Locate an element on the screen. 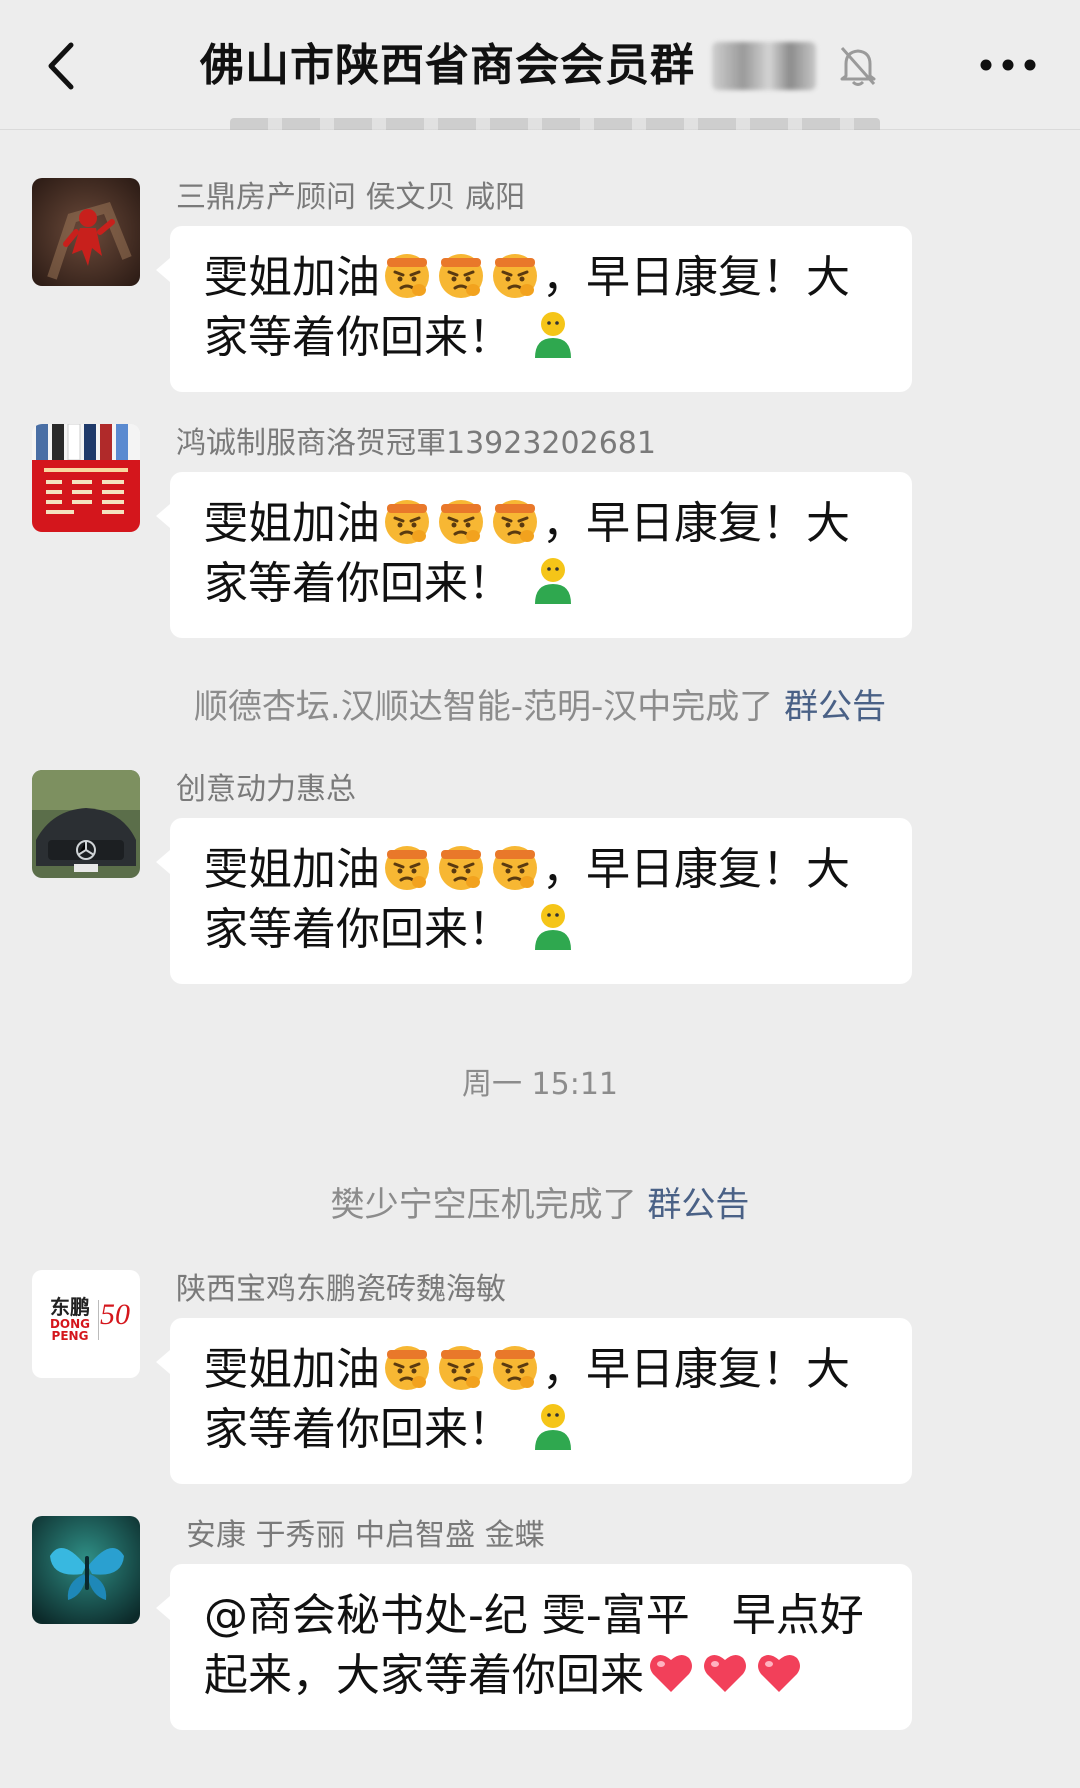 This screenshot has height=1788, width=1080. system-notice: 樊少宁空压机完成了 群公告 is located at coordinates (540, 1205).